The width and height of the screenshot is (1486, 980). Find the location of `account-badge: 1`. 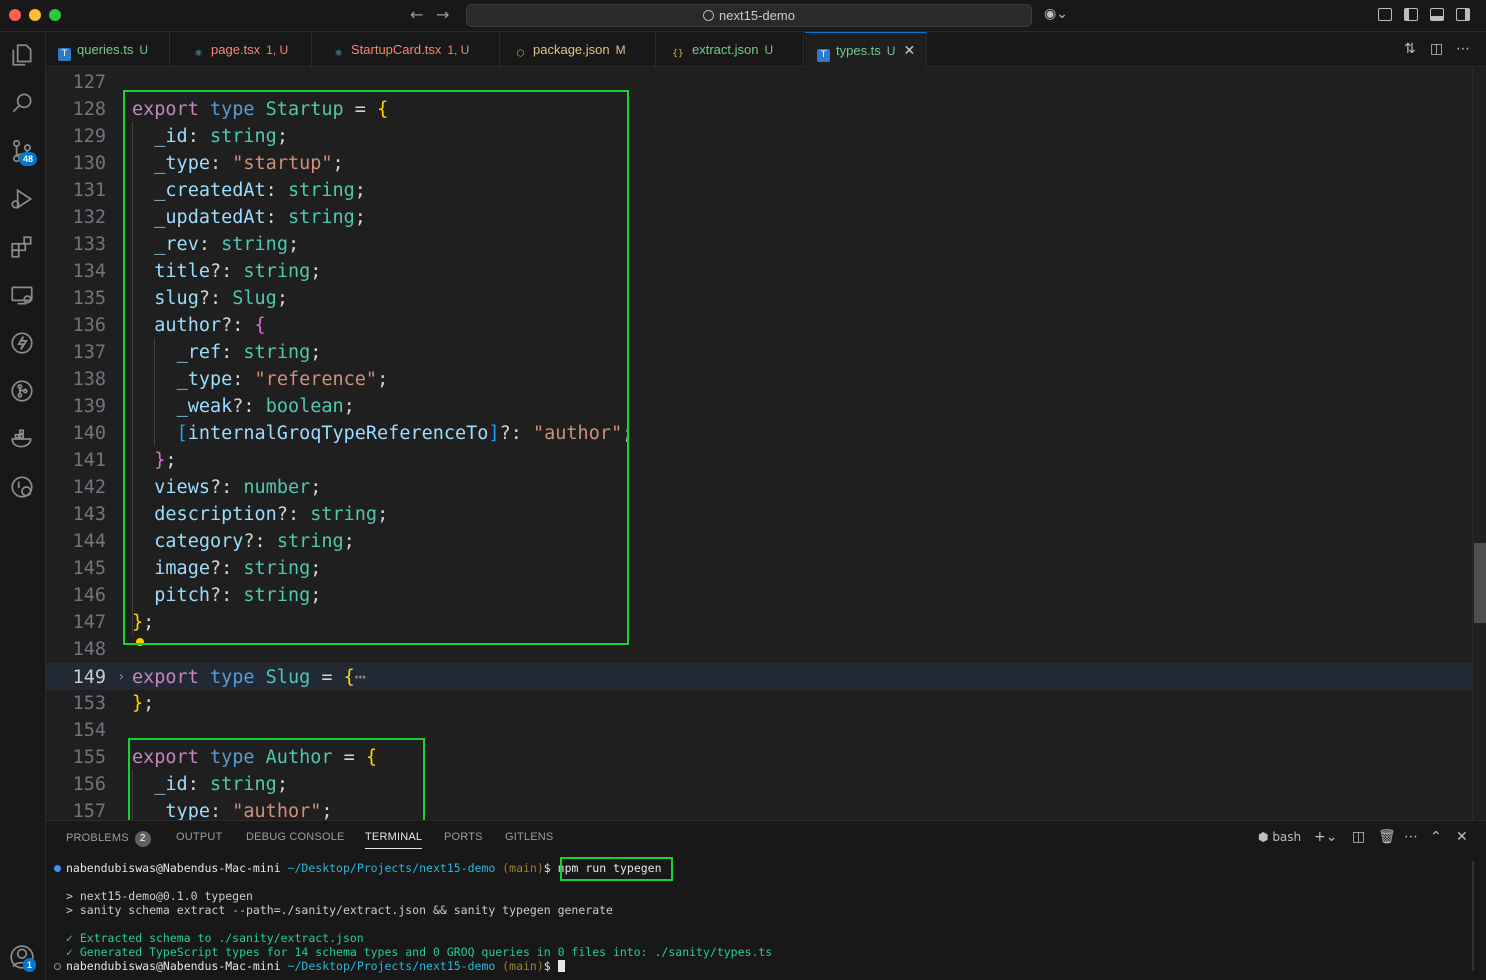

account-badge: 1 is located at coordinates (30, 965).